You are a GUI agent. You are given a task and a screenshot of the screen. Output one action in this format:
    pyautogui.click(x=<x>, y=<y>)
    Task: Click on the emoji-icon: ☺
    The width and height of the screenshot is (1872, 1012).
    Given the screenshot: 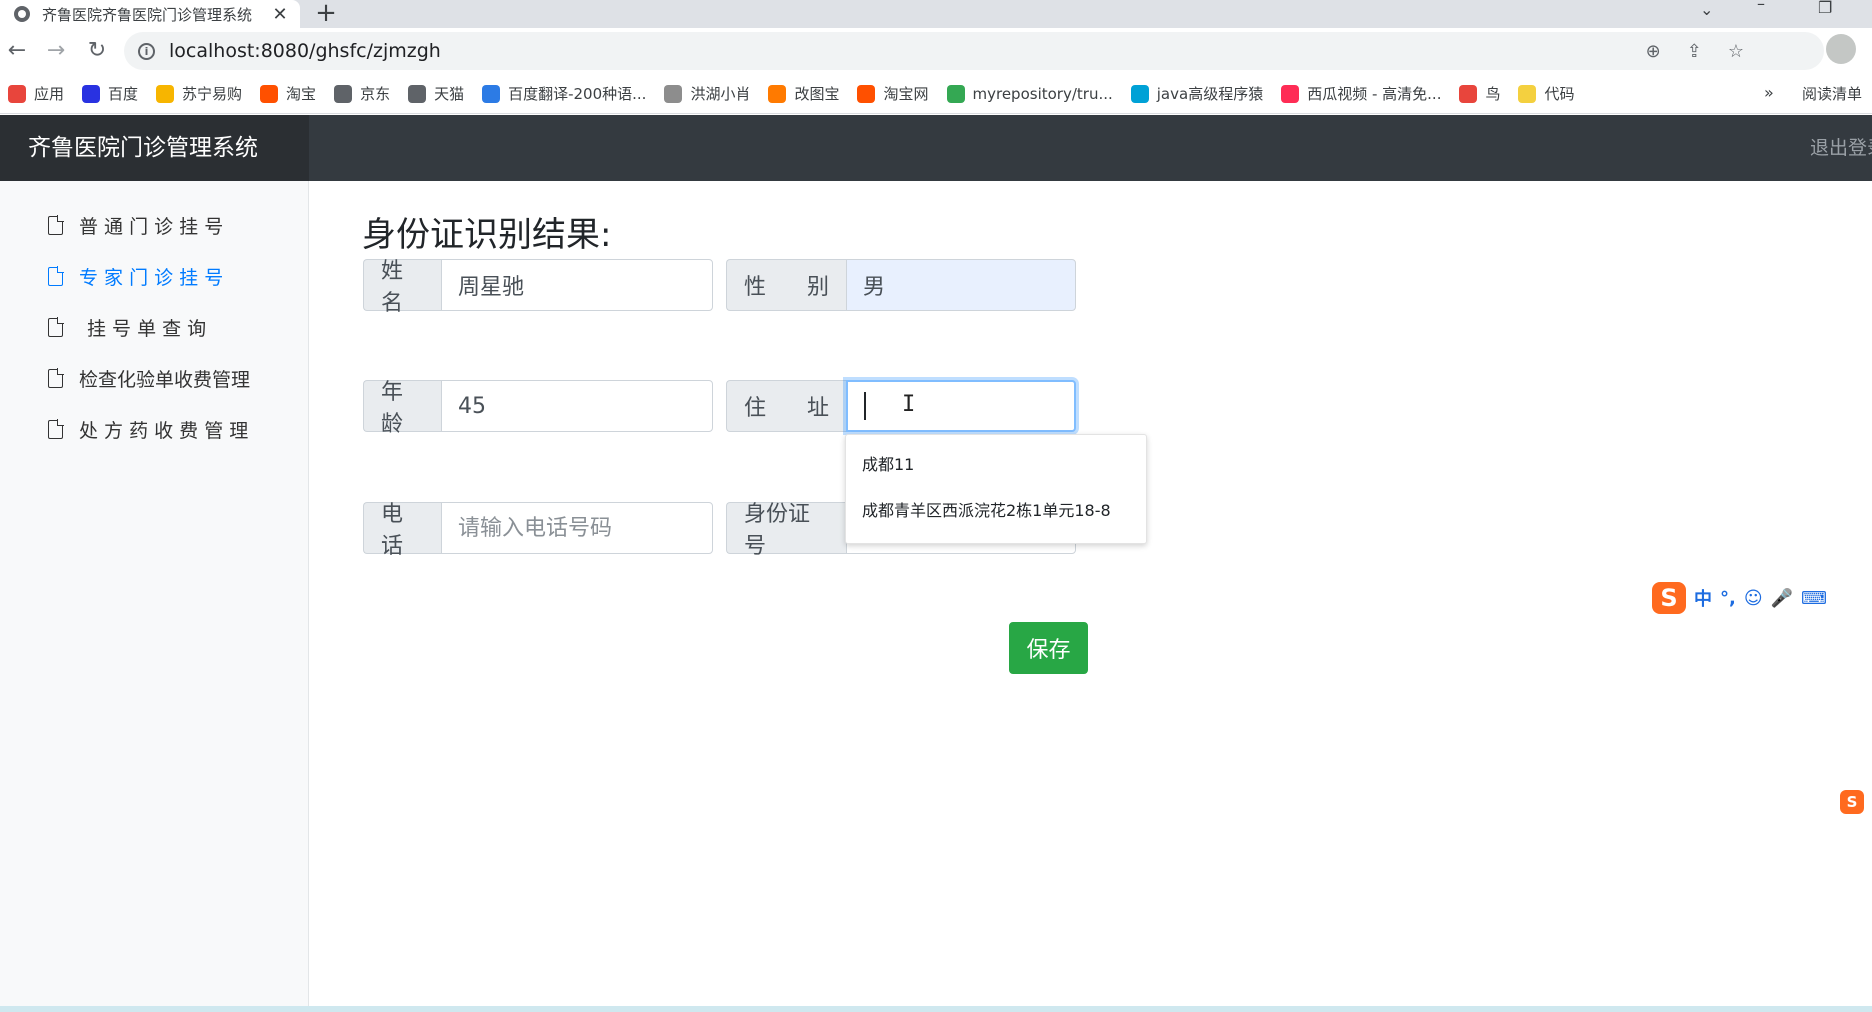 What is the action you would take?
    pyautogui.click(x=1753, y=598)
    